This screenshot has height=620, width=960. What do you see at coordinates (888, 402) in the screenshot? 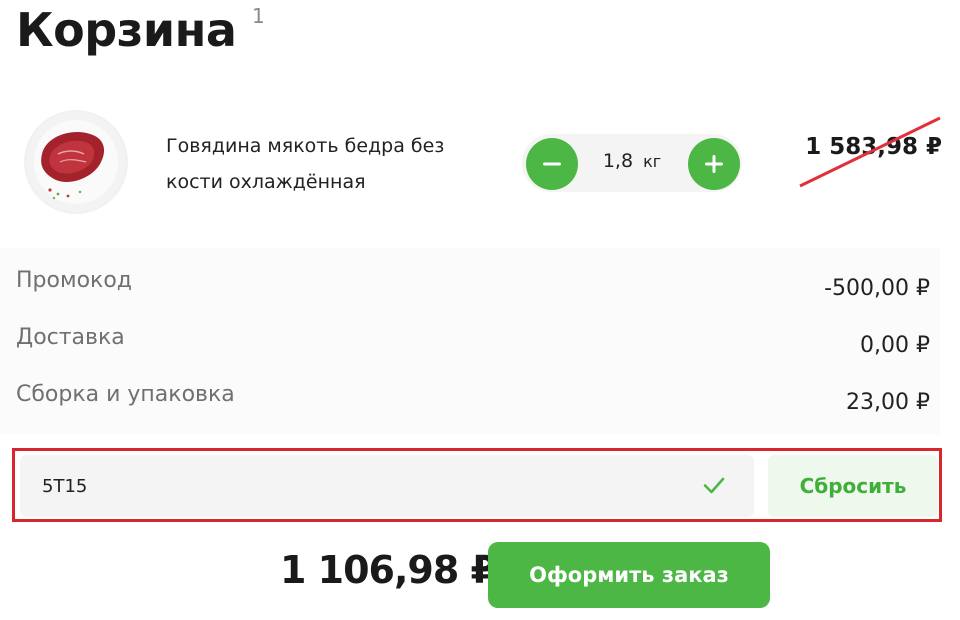
I see `packing-value: 23,00 ₽` at bounding box center [888, 402].